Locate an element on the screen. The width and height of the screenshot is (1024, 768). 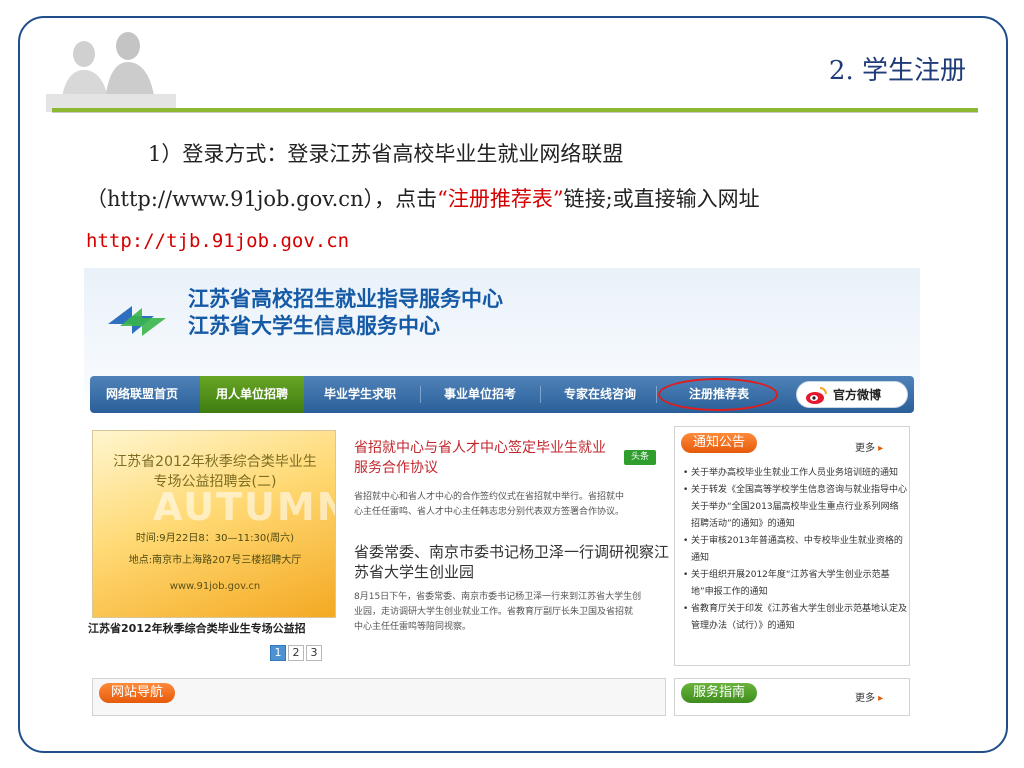
site-logo-icon is located at coordinates (137, 321).